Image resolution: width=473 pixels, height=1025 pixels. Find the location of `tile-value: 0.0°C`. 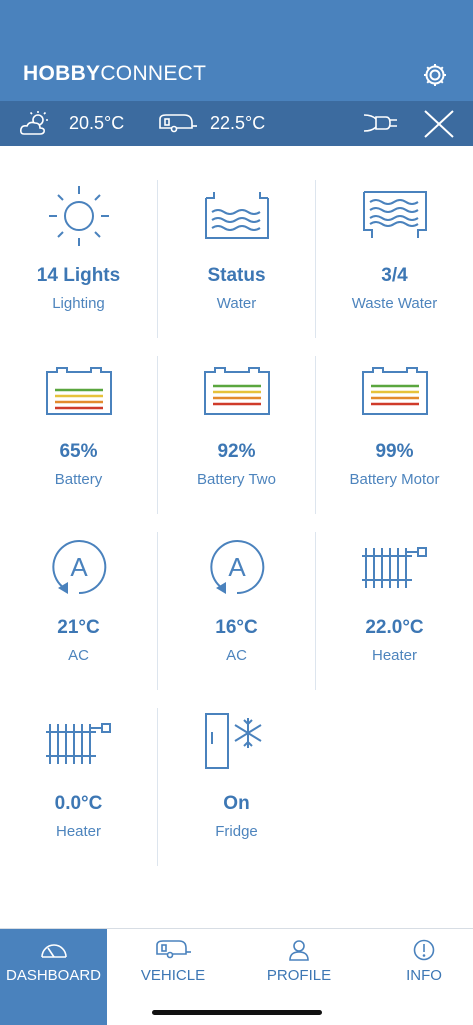

tile-value: 0.0°C is located at coordinates (78, 803).